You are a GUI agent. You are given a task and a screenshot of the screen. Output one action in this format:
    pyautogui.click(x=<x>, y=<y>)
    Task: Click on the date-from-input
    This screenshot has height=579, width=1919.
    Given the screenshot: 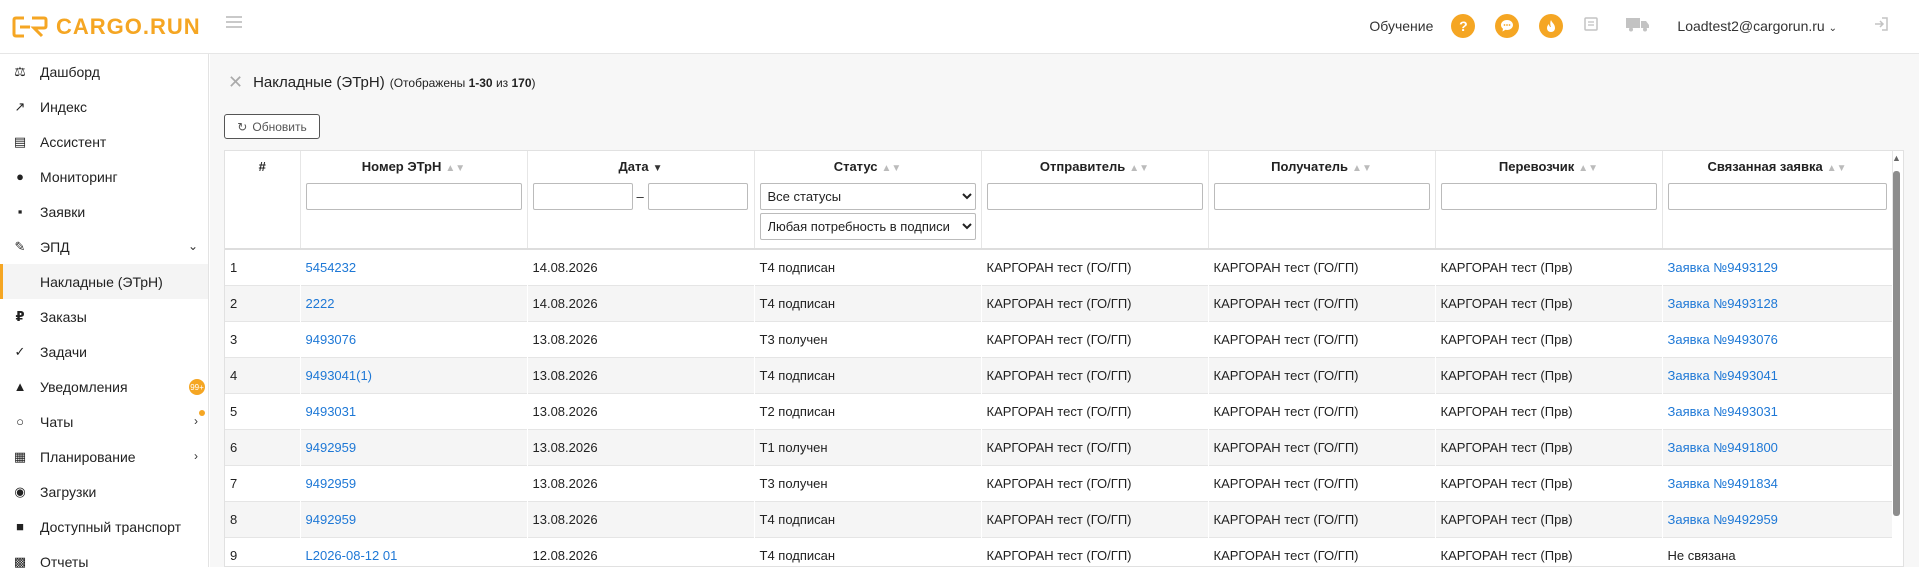 What is the action you would take?
    pyautogui.click(x=582, y=196)
    